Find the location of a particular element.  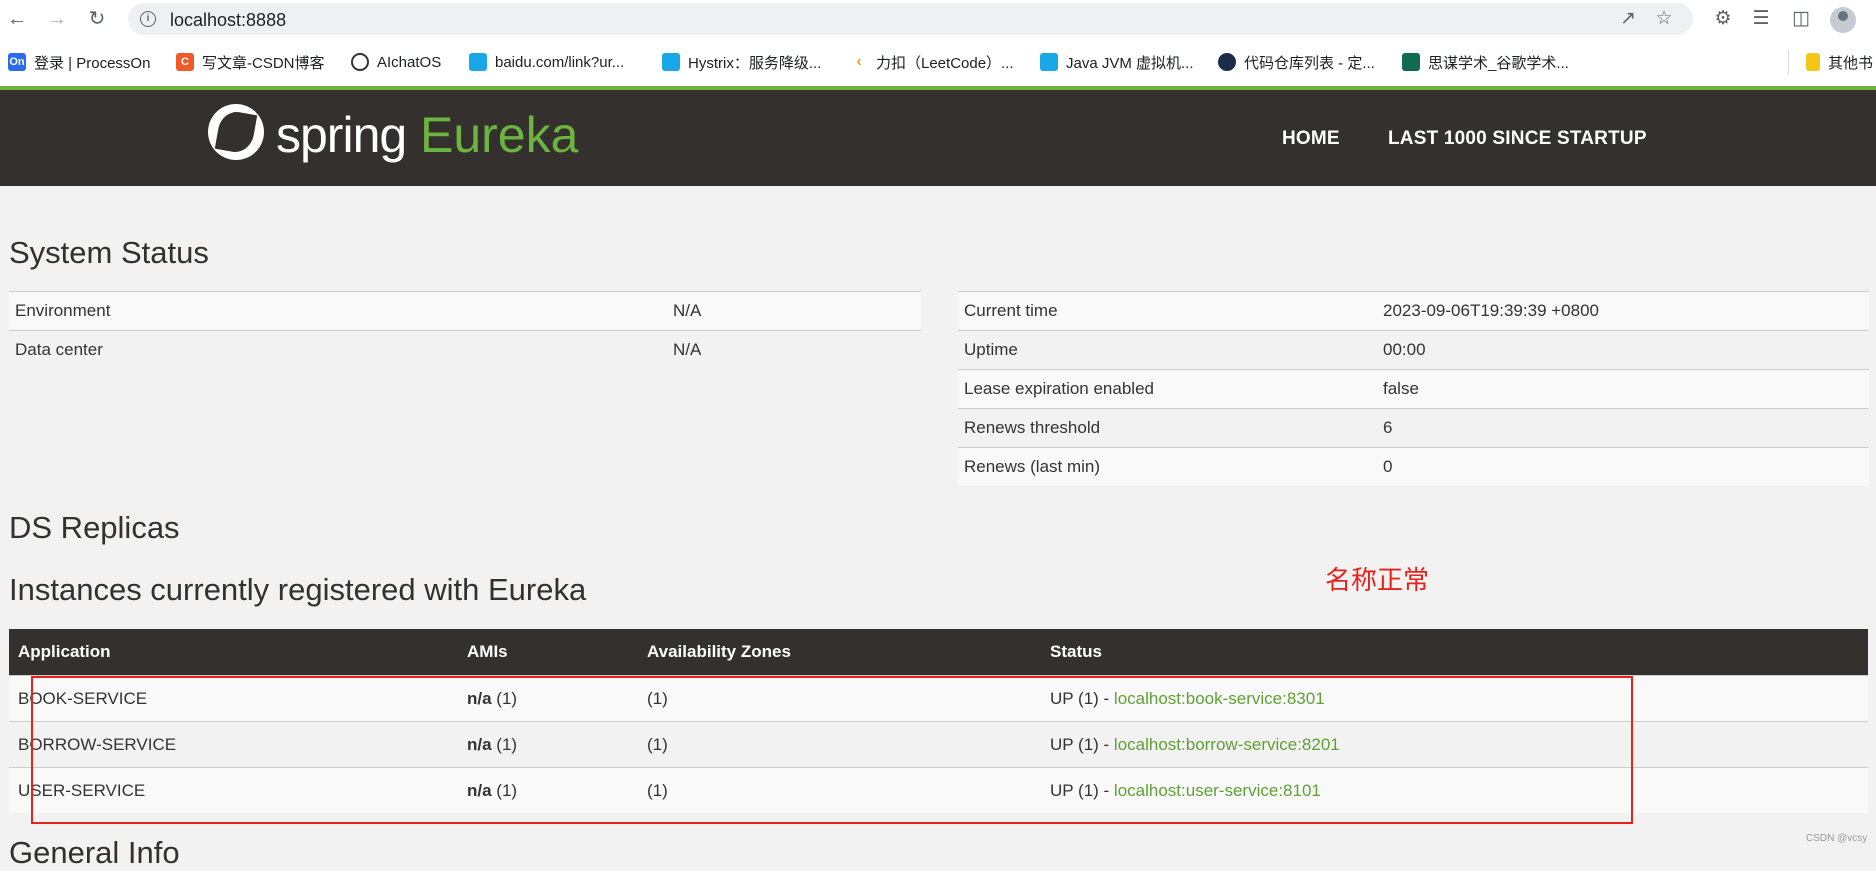

watermark-text: CSDN @vcsy is located at coordinates (1837, 838).